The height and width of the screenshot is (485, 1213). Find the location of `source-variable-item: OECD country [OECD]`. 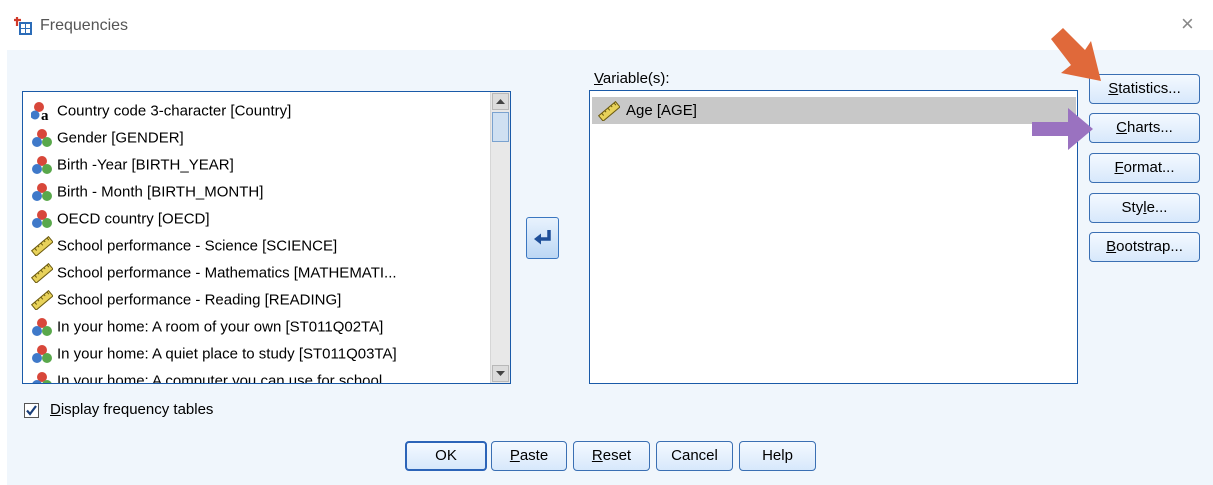

source-variable-item: OECD country [OECD] is located at coordinates (120, 218).